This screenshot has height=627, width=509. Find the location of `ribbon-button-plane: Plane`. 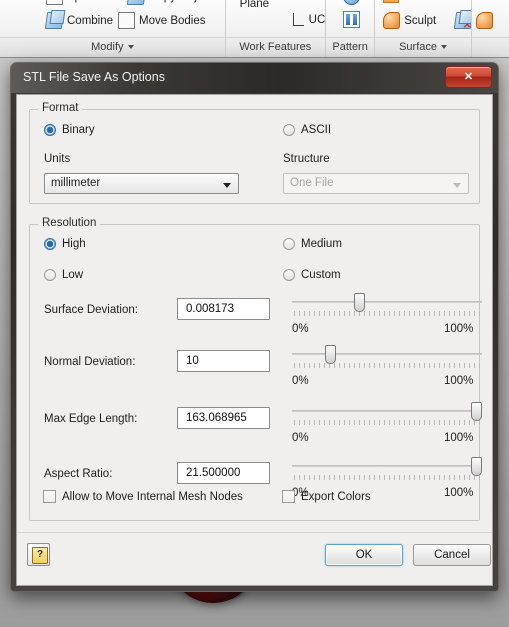

ribbon-button-plane: Plane is located at coordinates (254, 5).